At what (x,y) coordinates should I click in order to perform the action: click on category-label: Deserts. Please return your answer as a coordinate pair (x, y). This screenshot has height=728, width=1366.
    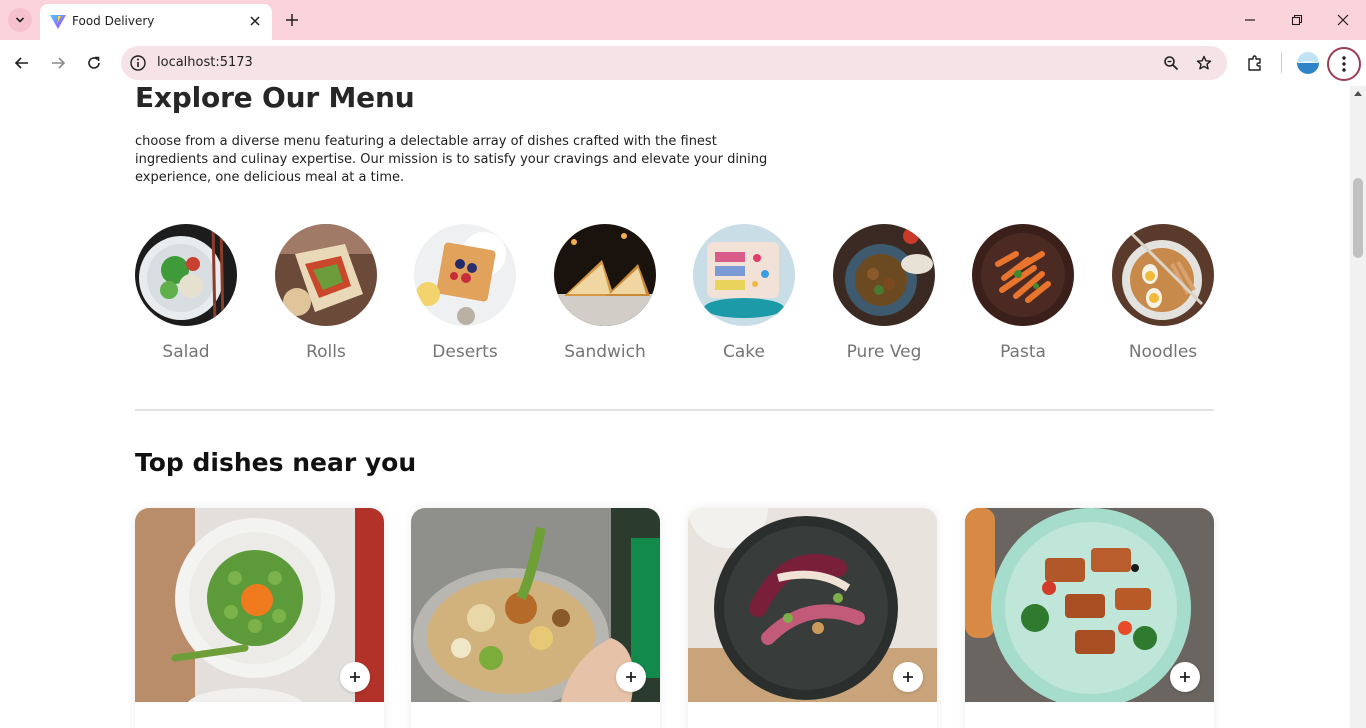
    Looking at the image, I should click on (465, 352).